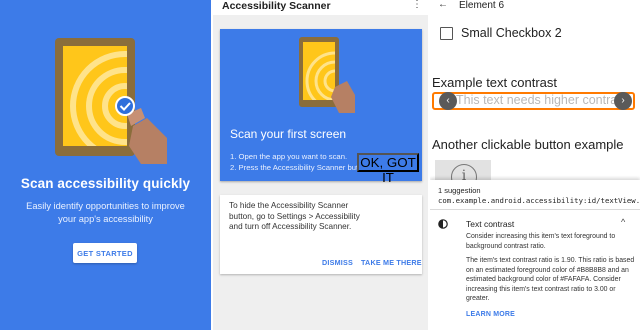 This screenshot has height=330, width=640. Describe the element at coordinates (528, 144) in the screenshot. I see `another-button-heading: Another clickable button example` at that location.